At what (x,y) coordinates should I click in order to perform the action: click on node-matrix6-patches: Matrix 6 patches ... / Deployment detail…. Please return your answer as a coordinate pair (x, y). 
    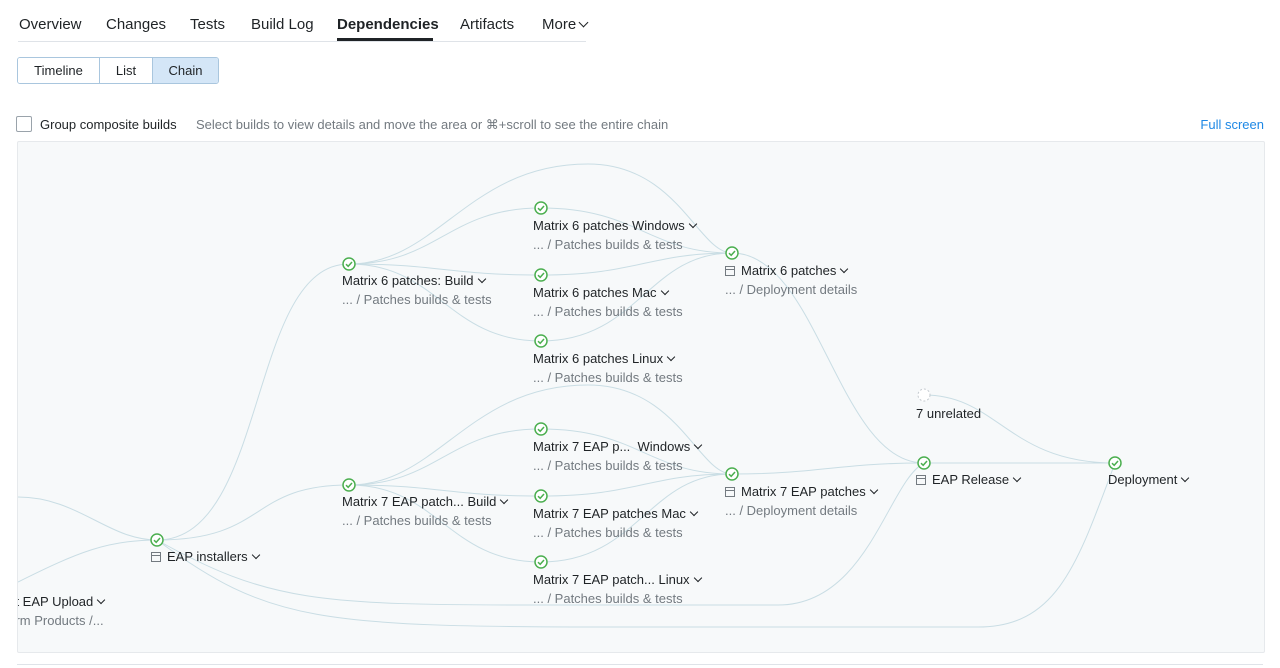
    Looking at the image, I should click on (791, 280).